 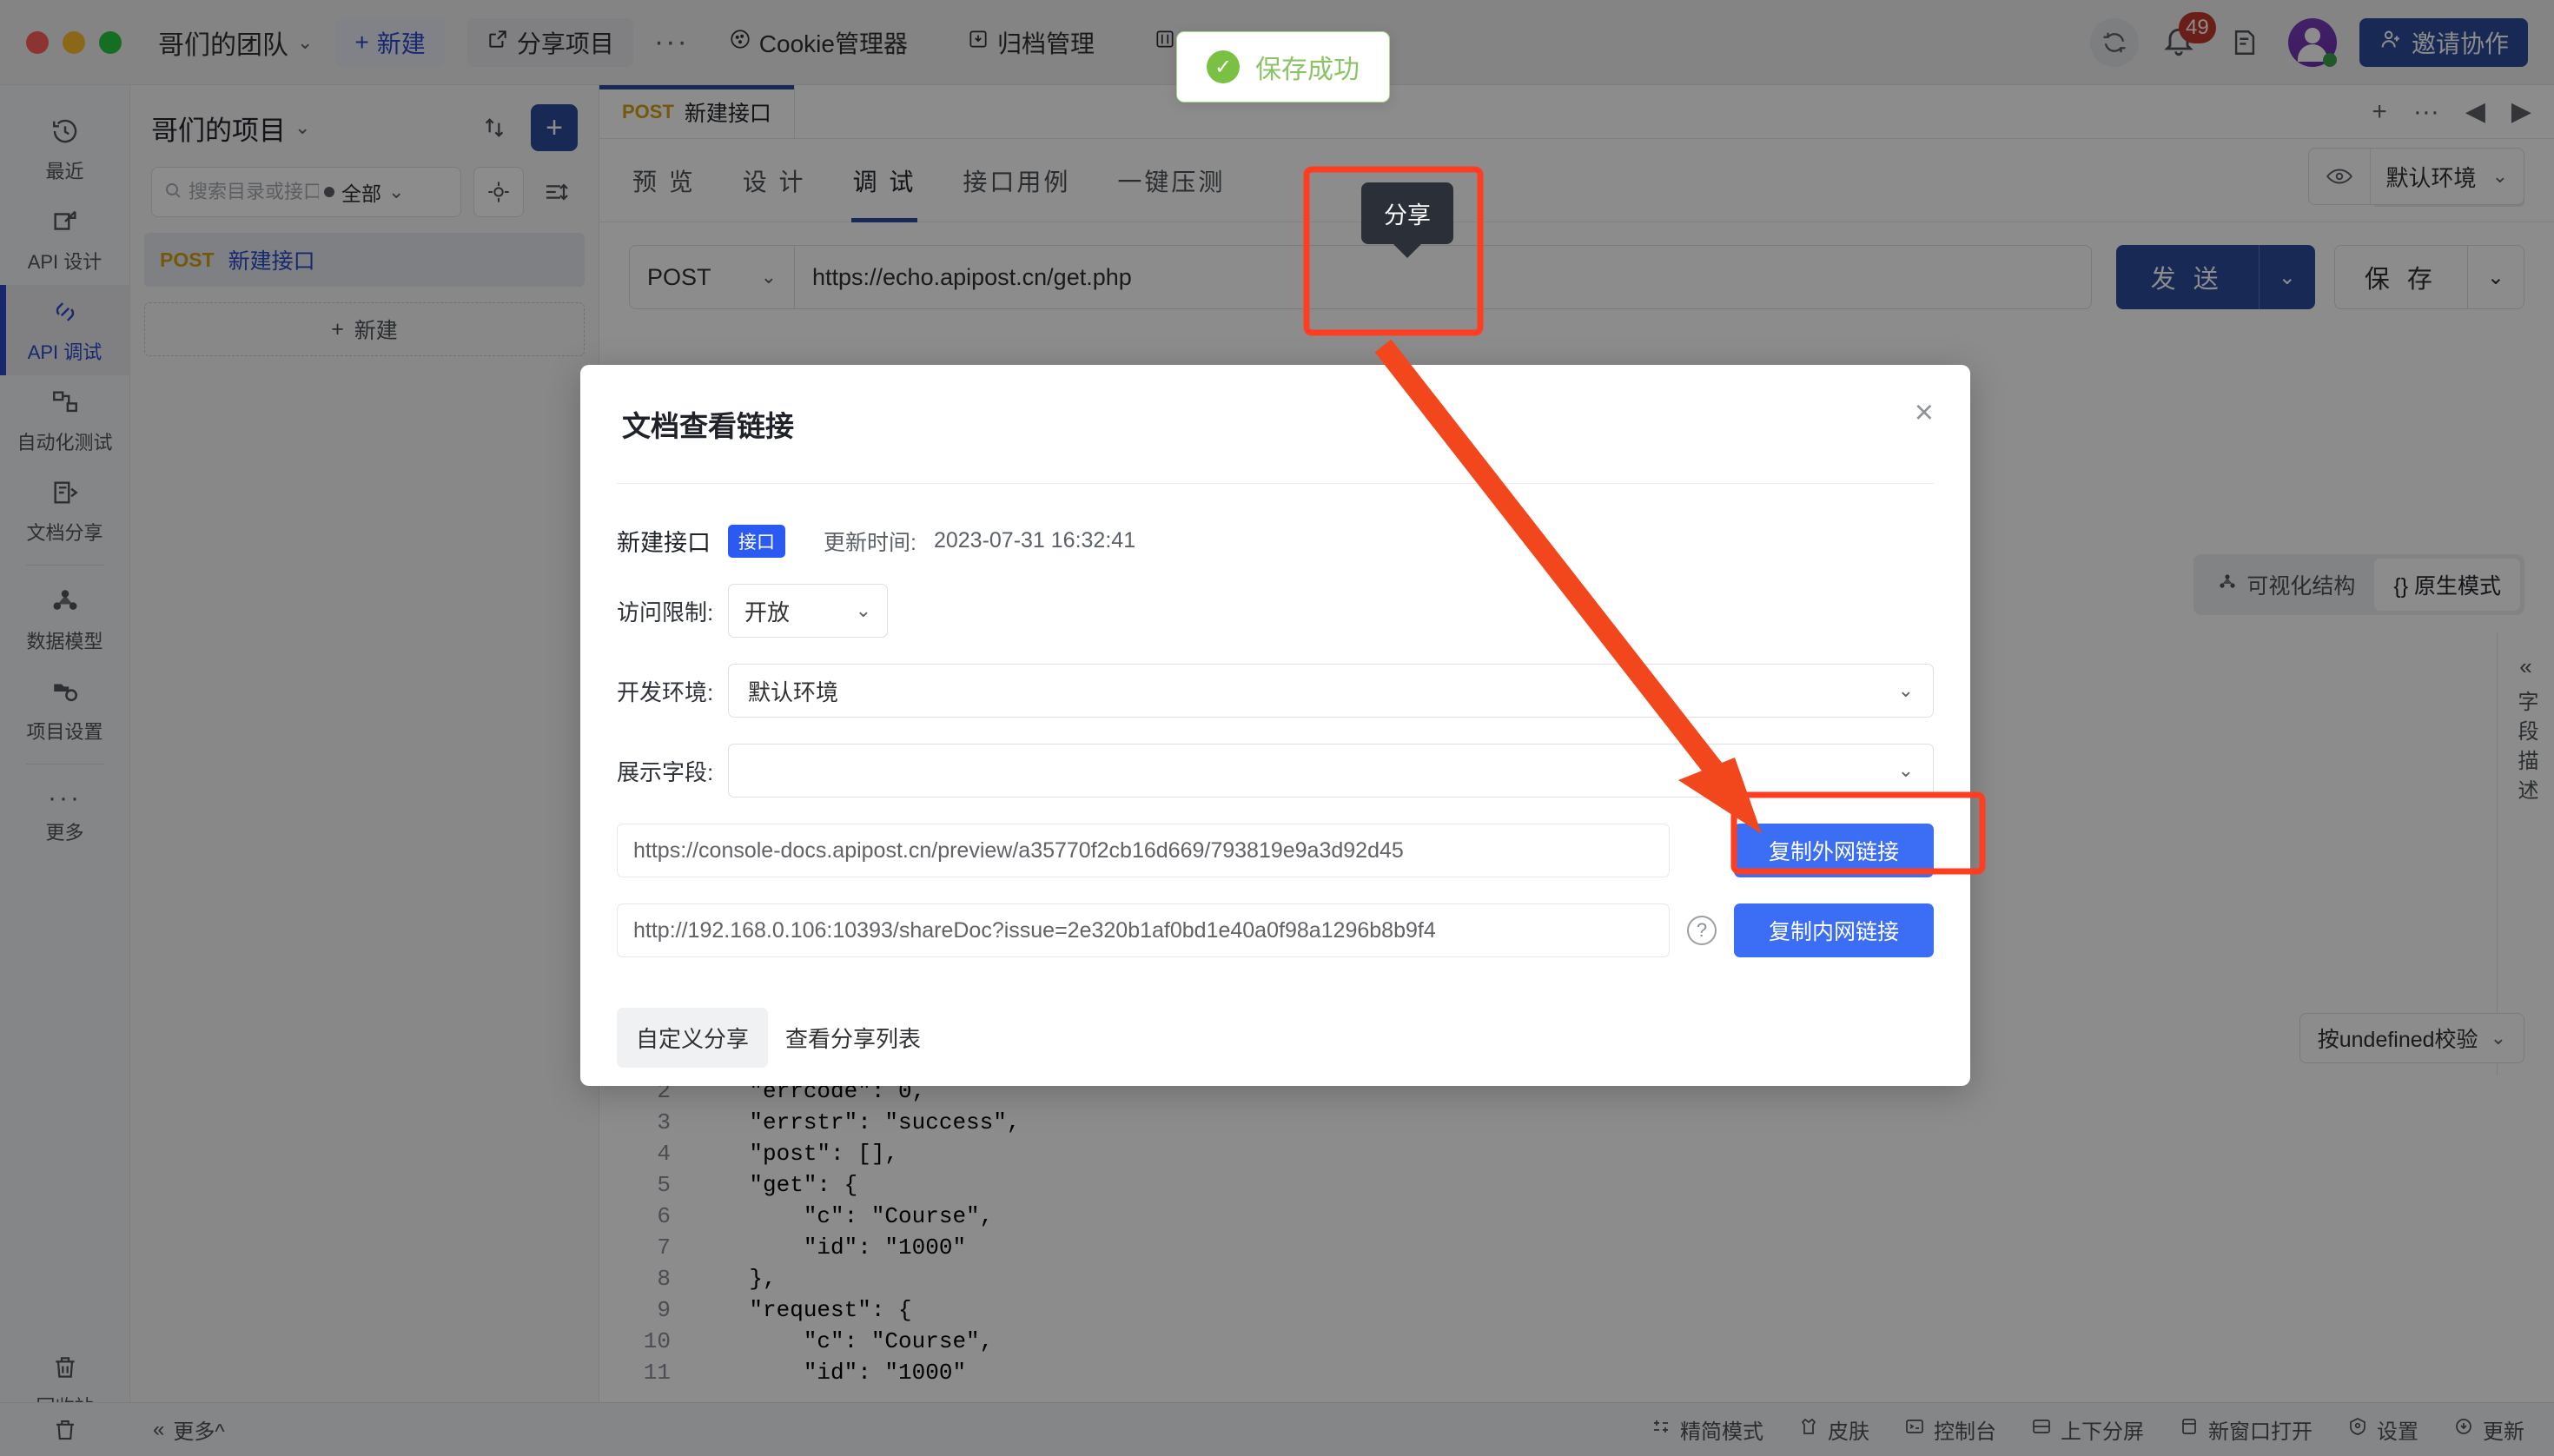 What do you see at coordinates (845, 1216) in the screenshot?
I see `line-content: "c": "Course",` at bounding box center [845, 1216].